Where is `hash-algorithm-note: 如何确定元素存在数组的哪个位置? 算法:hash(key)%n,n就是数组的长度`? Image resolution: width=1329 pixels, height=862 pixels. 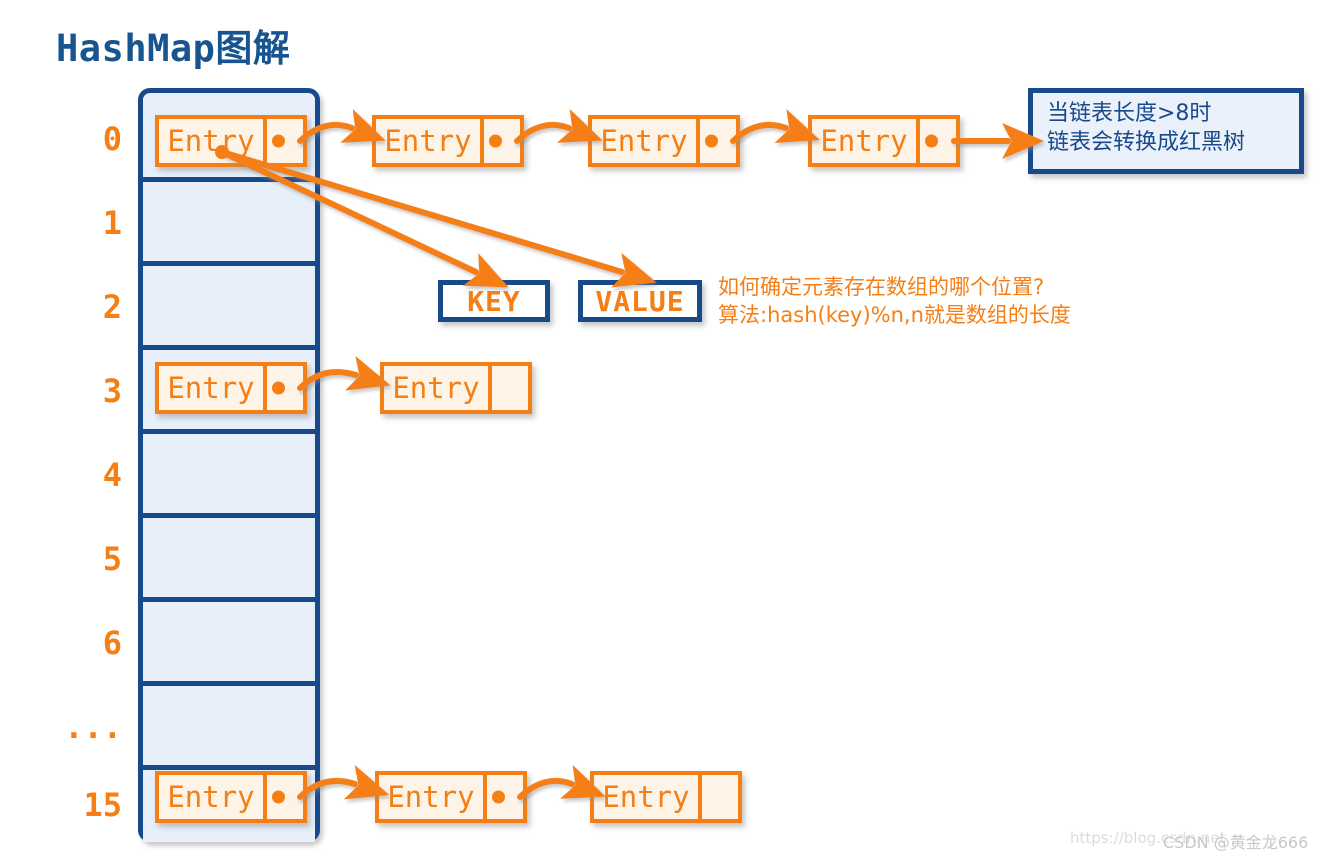 hash-algorithm-note: 如何确定元素存在数组的哪个位置? 算法:hash(key)%n,n就是数组的长度 is located at coordinates (894, 301).